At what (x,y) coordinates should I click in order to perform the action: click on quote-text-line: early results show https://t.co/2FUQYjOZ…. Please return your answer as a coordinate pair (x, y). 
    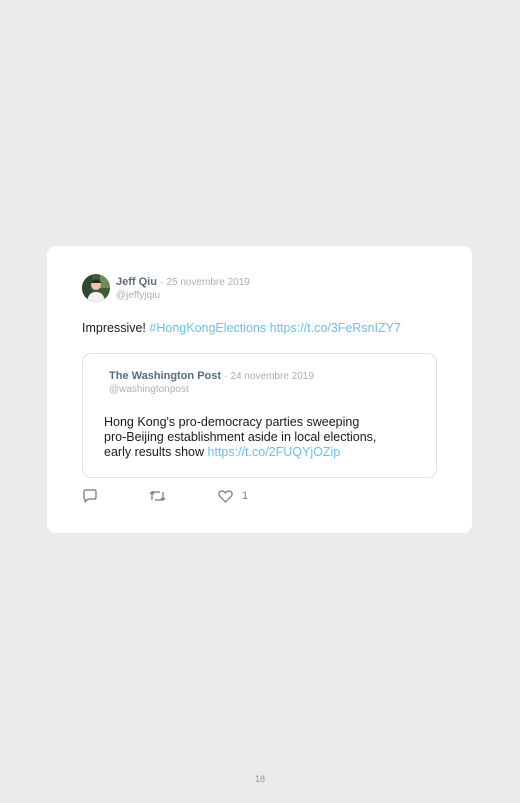
    Looking at the image, I should click on (264, 452).